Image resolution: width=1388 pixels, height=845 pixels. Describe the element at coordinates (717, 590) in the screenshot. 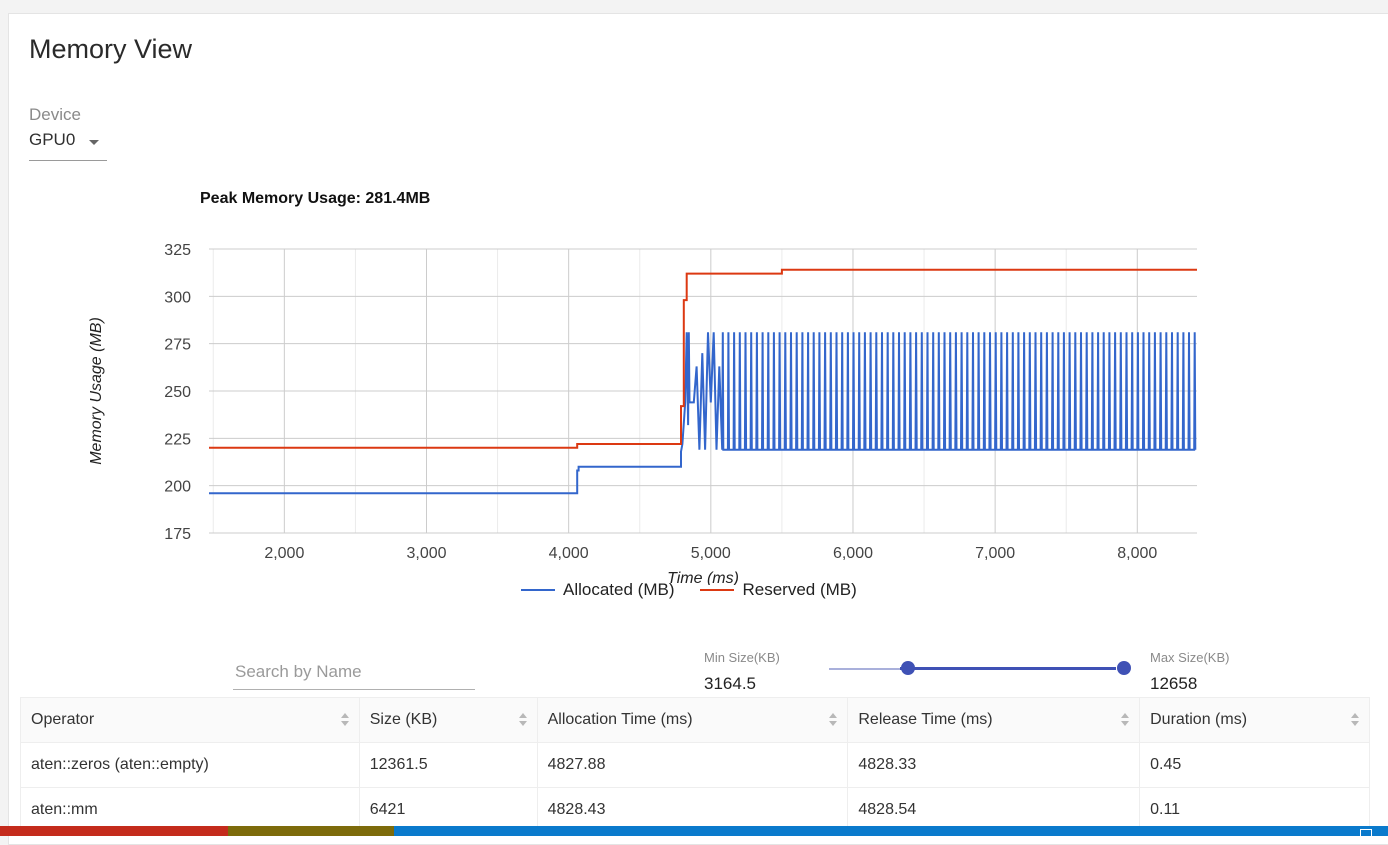

I see `legend-swatch-reserved` at that location.